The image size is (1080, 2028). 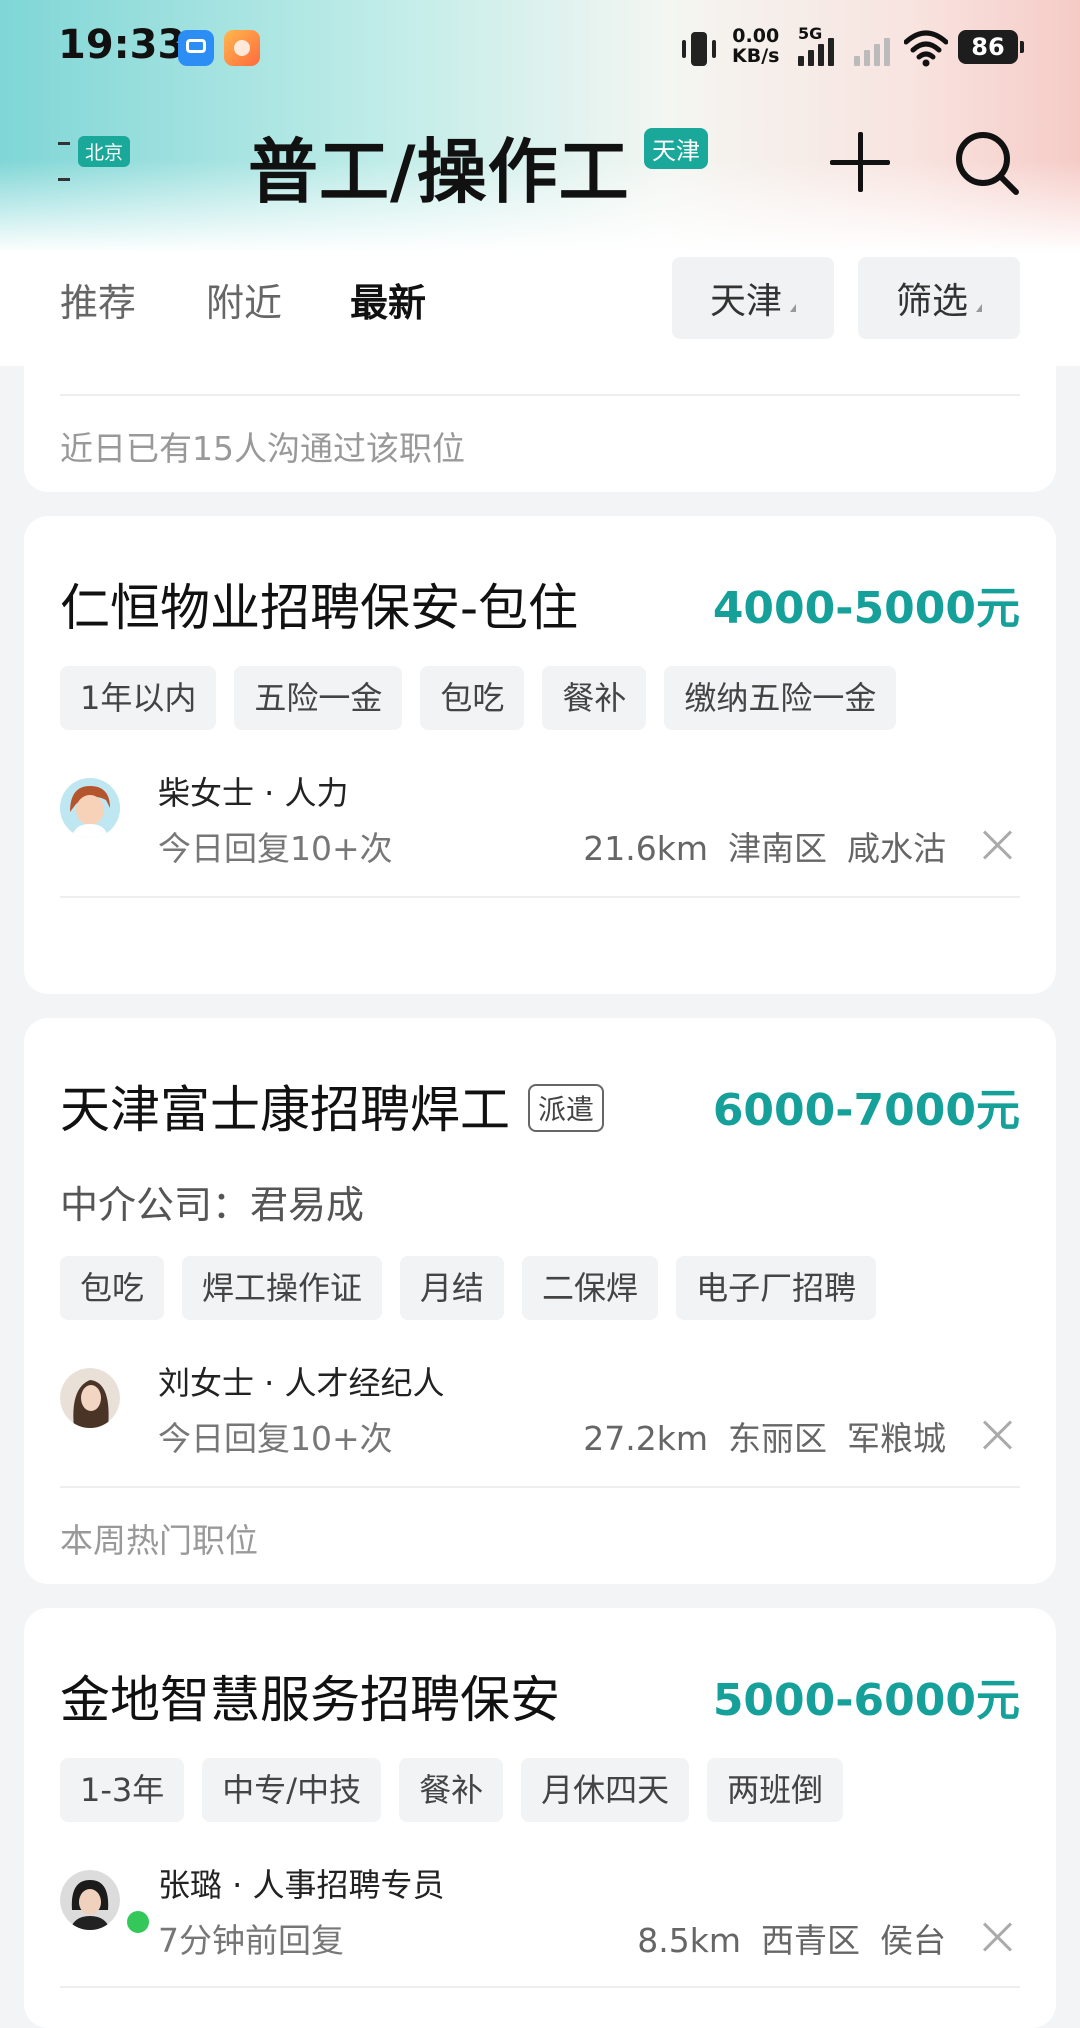 I want to click on job-tag: 二保焊, so click(x=590, y=1288).